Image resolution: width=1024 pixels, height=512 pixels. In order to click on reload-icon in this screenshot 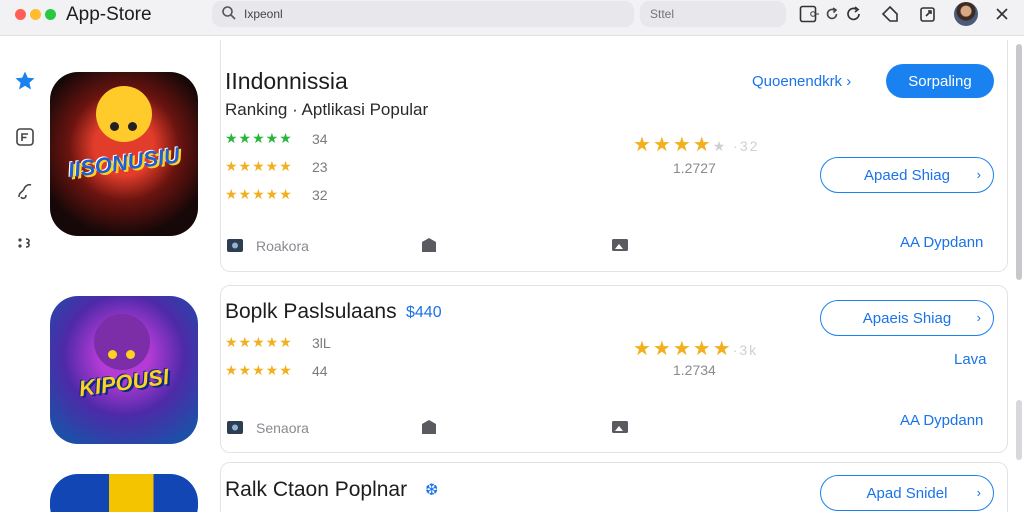, I will do `click(832, 14)`.